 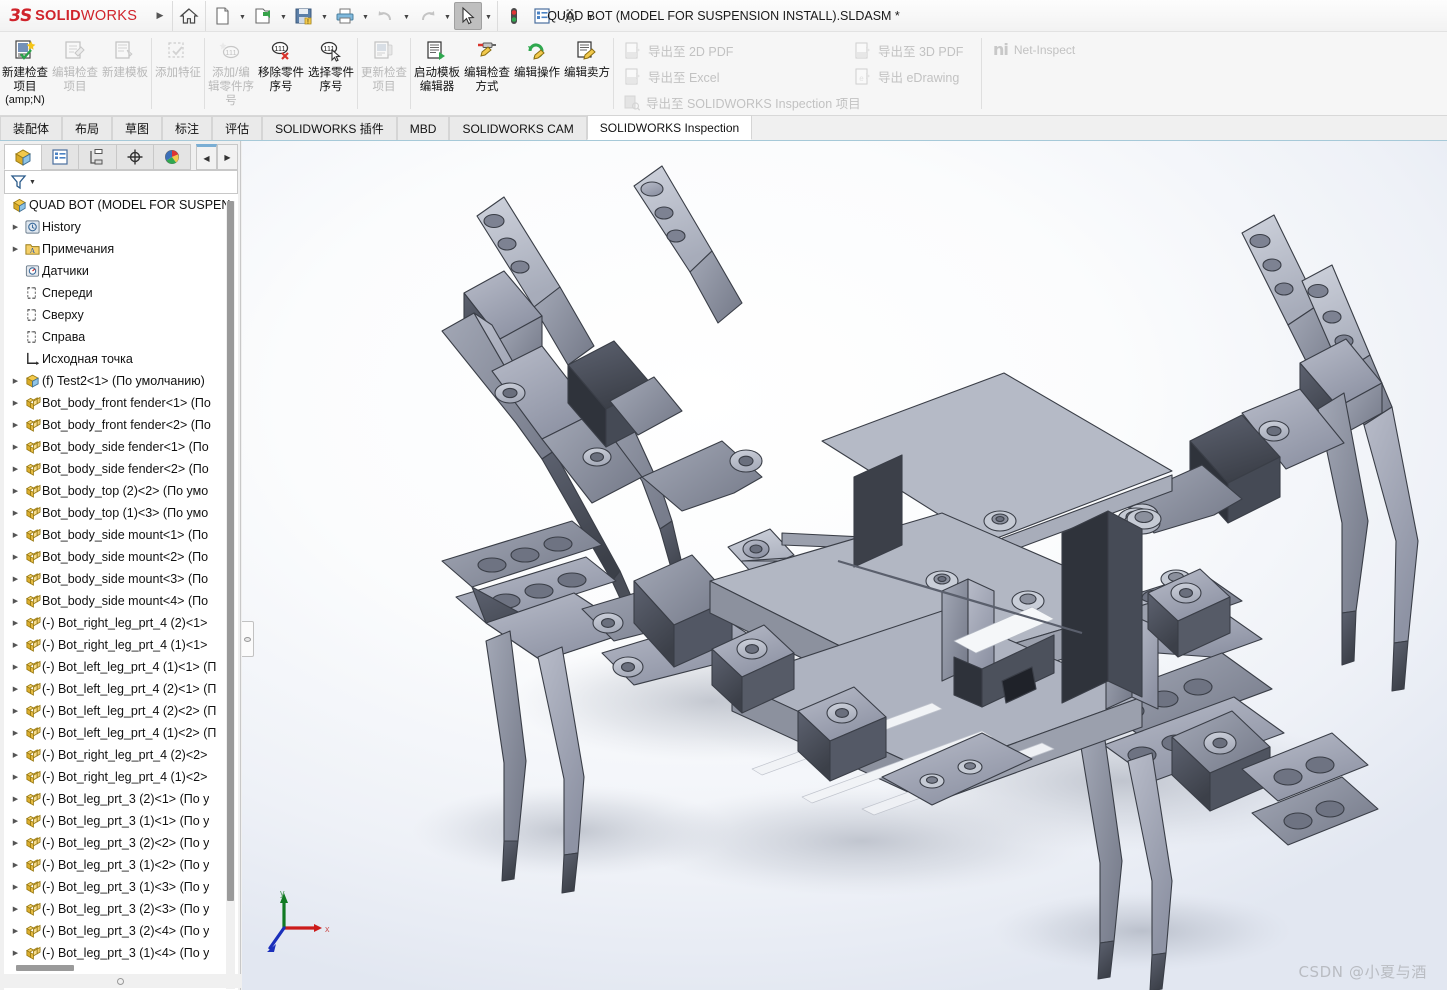 I want to click on tree-item: Спереди, so click(x=121, y=293).